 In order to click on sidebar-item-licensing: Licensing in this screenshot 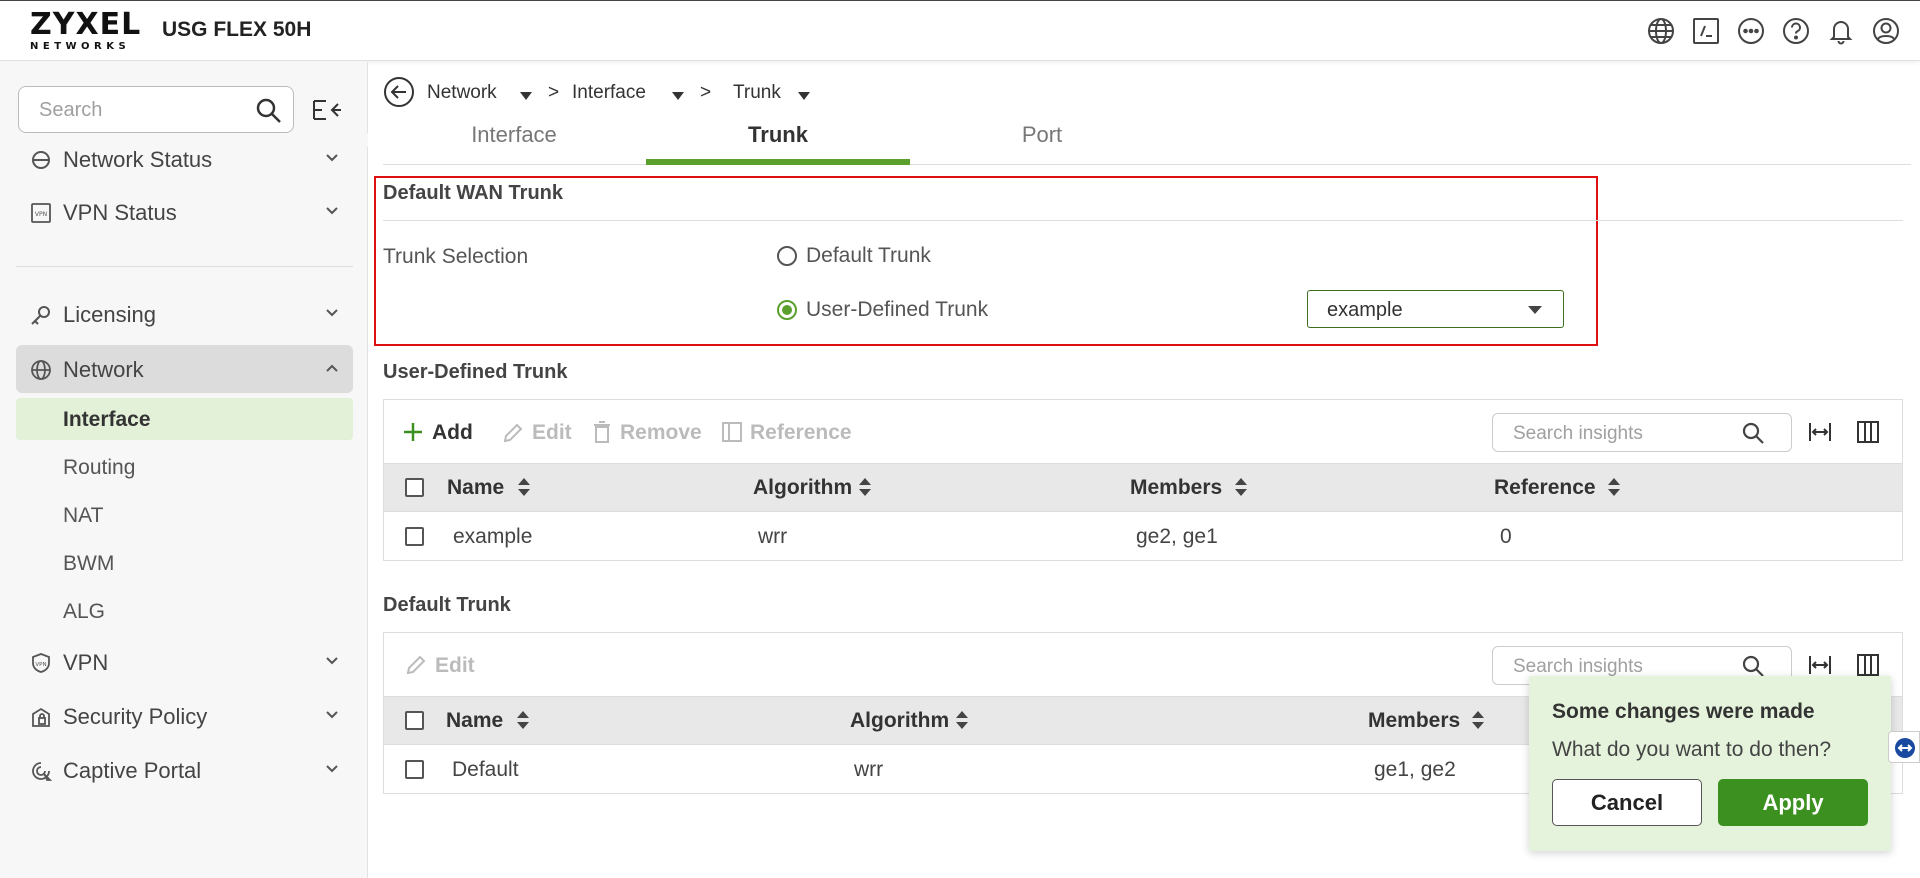, I will do `click(184, 314)`.